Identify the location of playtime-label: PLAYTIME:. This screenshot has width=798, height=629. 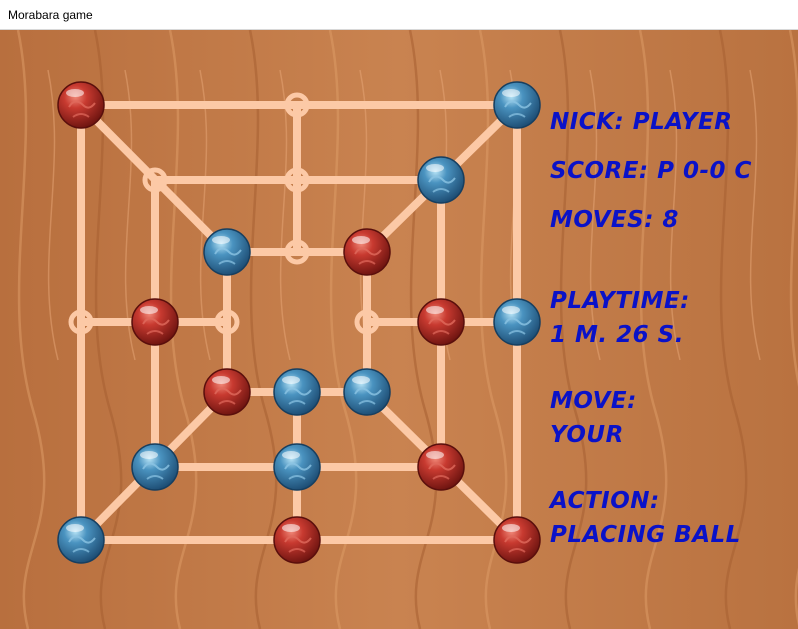
(620, 301).